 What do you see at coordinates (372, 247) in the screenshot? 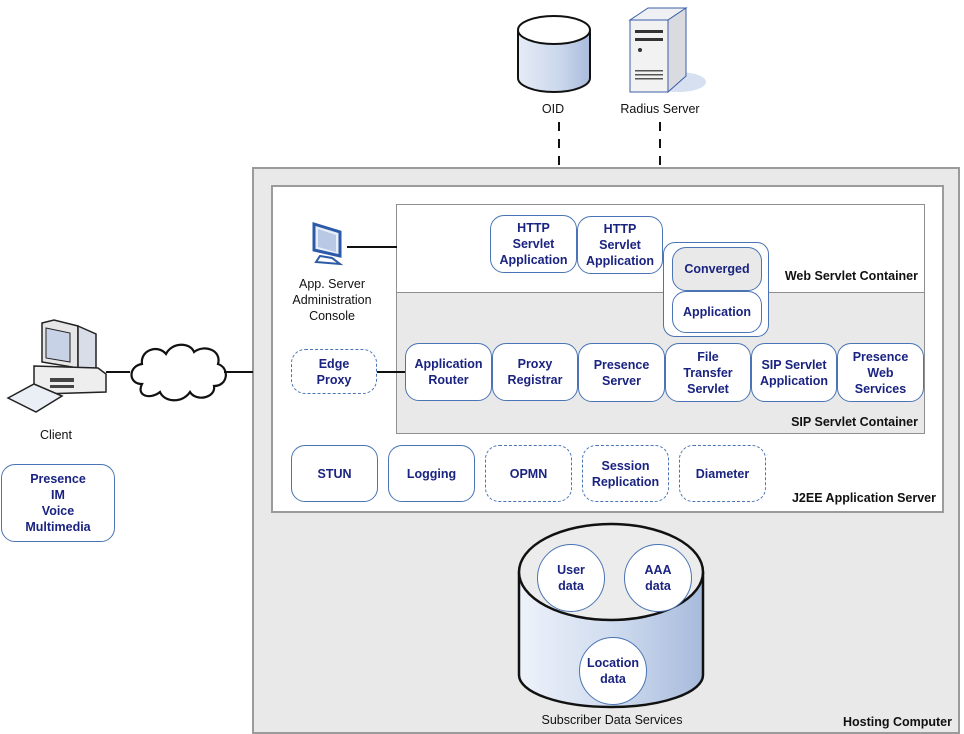
I see `admin-console-link` at bounding box center [372, 247].